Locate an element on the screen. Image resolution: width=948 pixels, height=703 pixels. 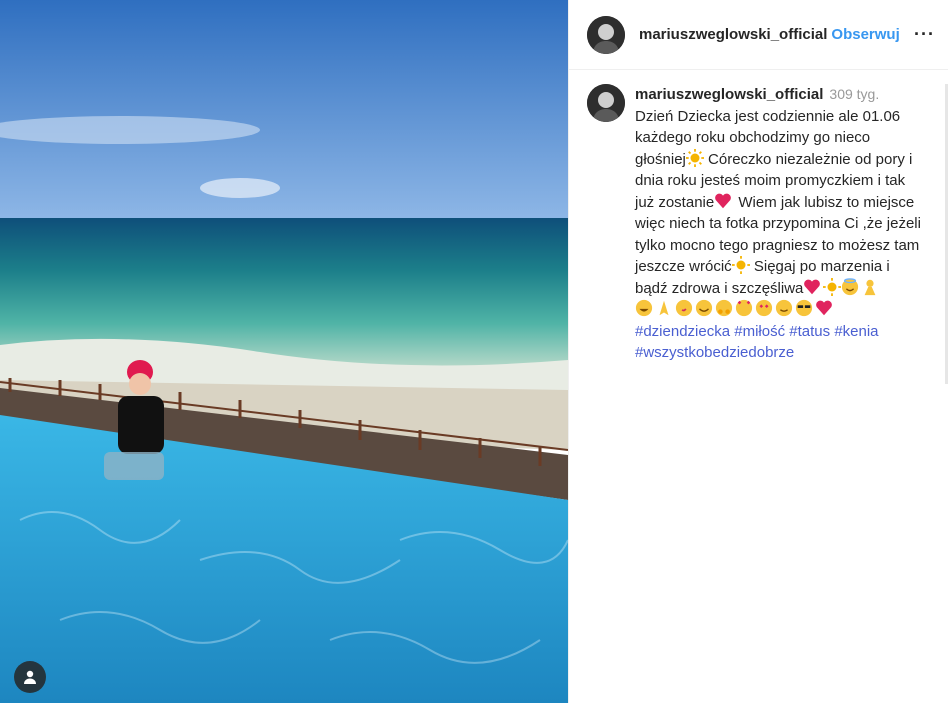
hashtag-link: #dziendziecka is located at coordinates (682, 331).